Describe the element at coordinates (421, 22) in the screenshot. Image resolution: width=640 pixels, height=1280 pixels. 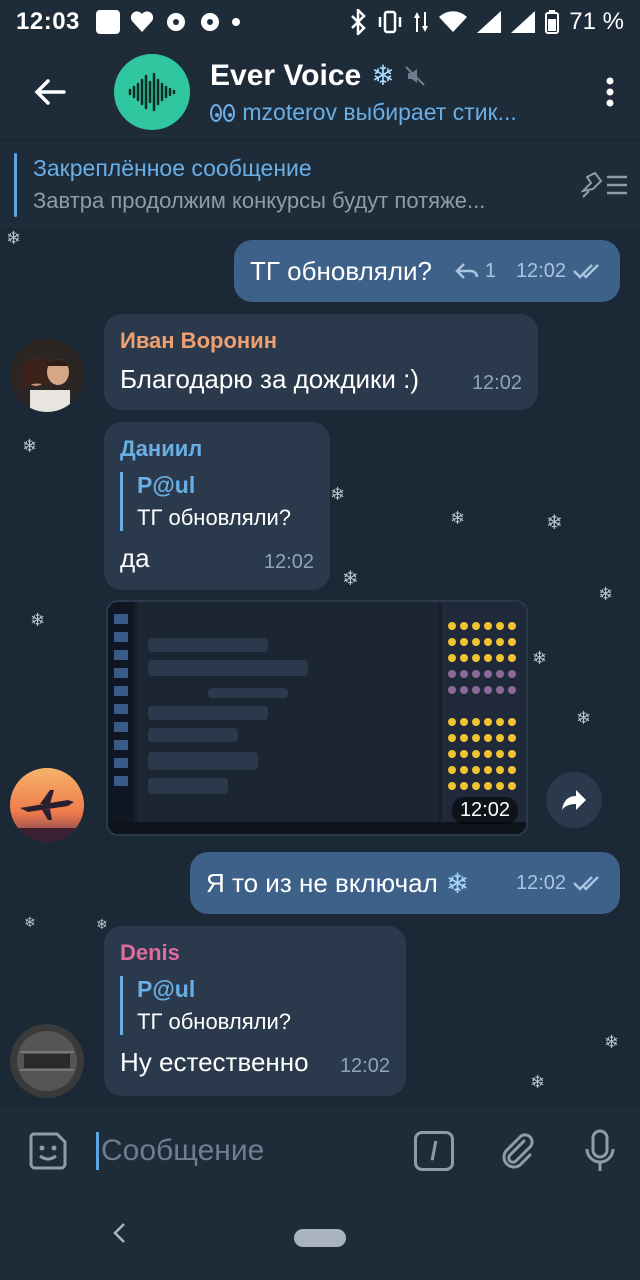
I see `data-arrows-icon` at that location.